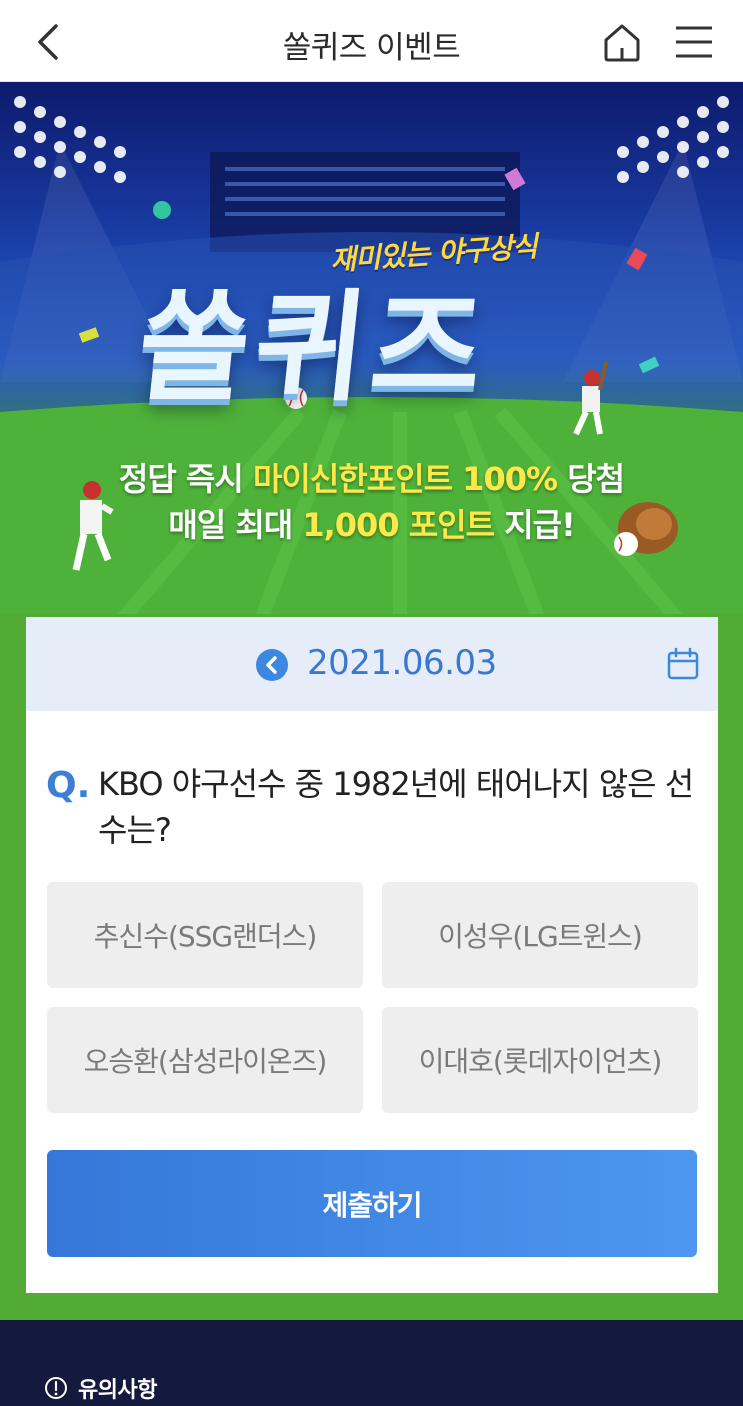  Describe the element at coordinates (56, 1388) in the screenshot. I see `info-circle-icon` at that location.